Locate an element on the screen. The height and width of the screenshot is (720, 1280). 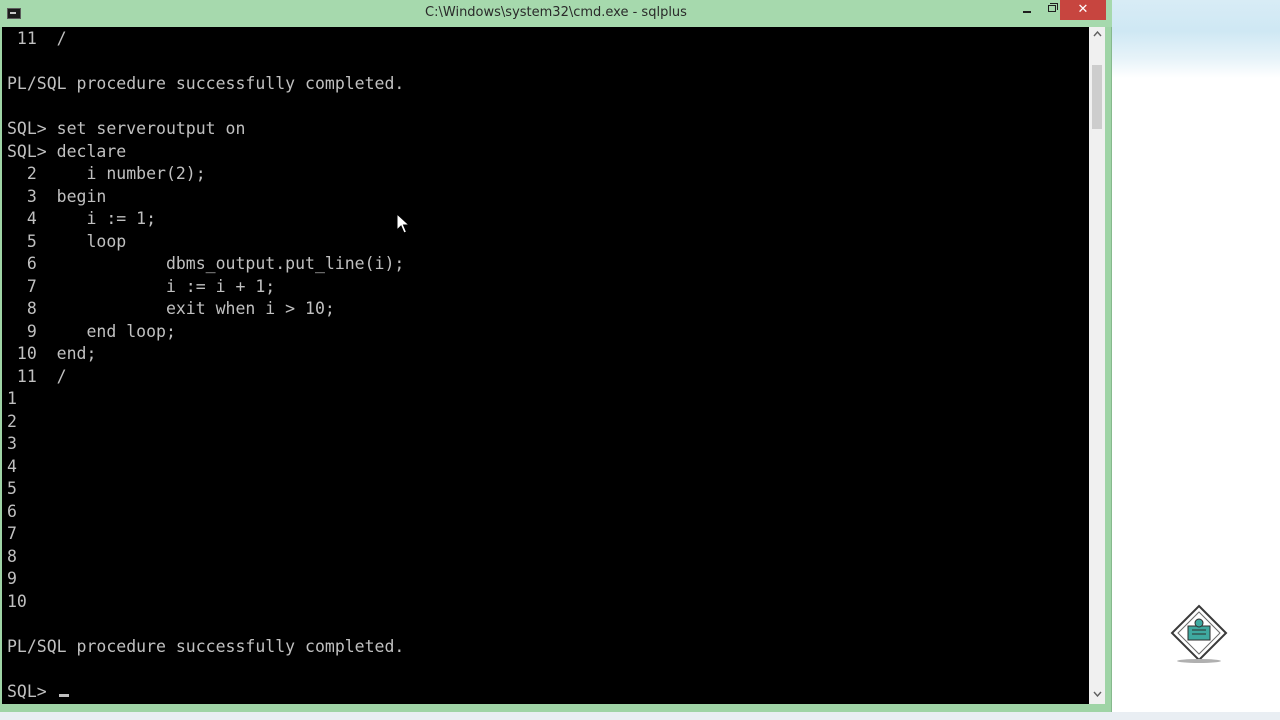
console-line: 7 i := i + 1; is located at coordinates (141, 286).